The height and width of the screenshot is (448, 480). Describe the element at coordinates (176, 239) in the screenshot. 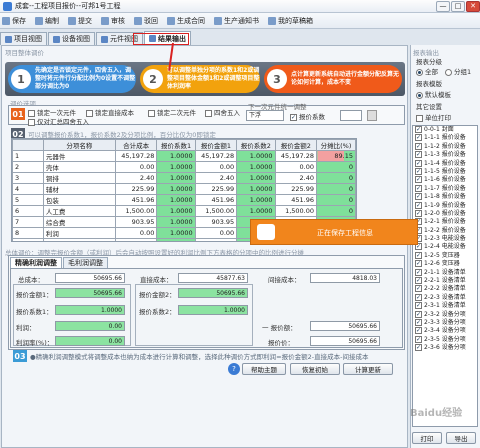

I see `table-cell` at that location.